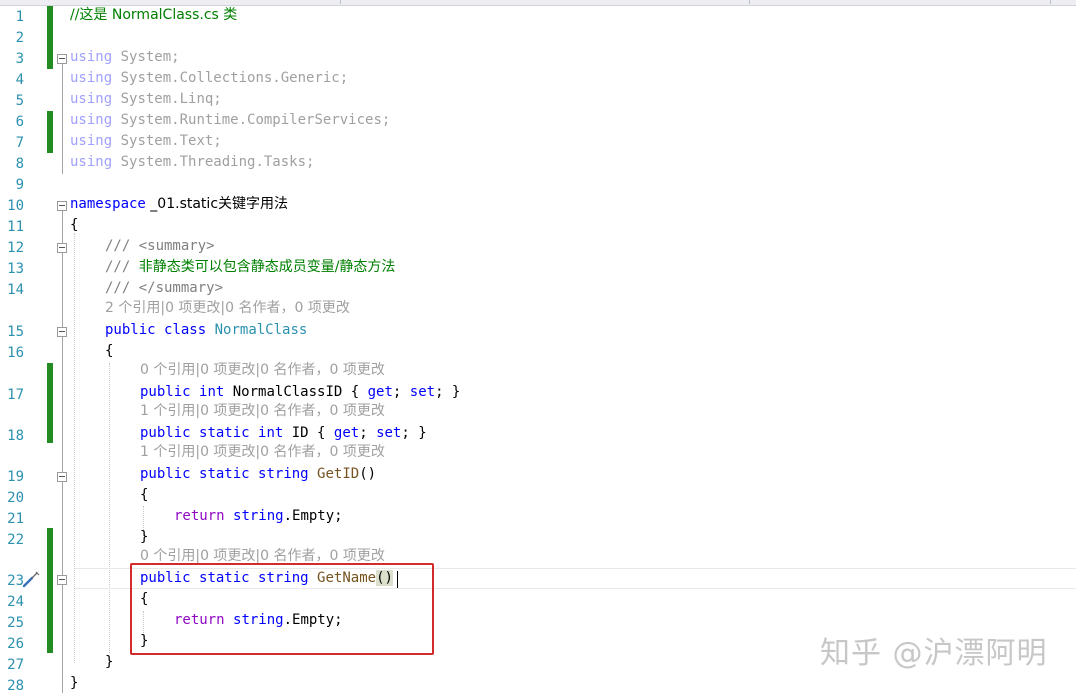 The height and width of the screenshot is (697, 1076). What do you see at coordinates (15, 290) in the screenshot?
I see `line-number: 14` at bounding box center [15, 290].